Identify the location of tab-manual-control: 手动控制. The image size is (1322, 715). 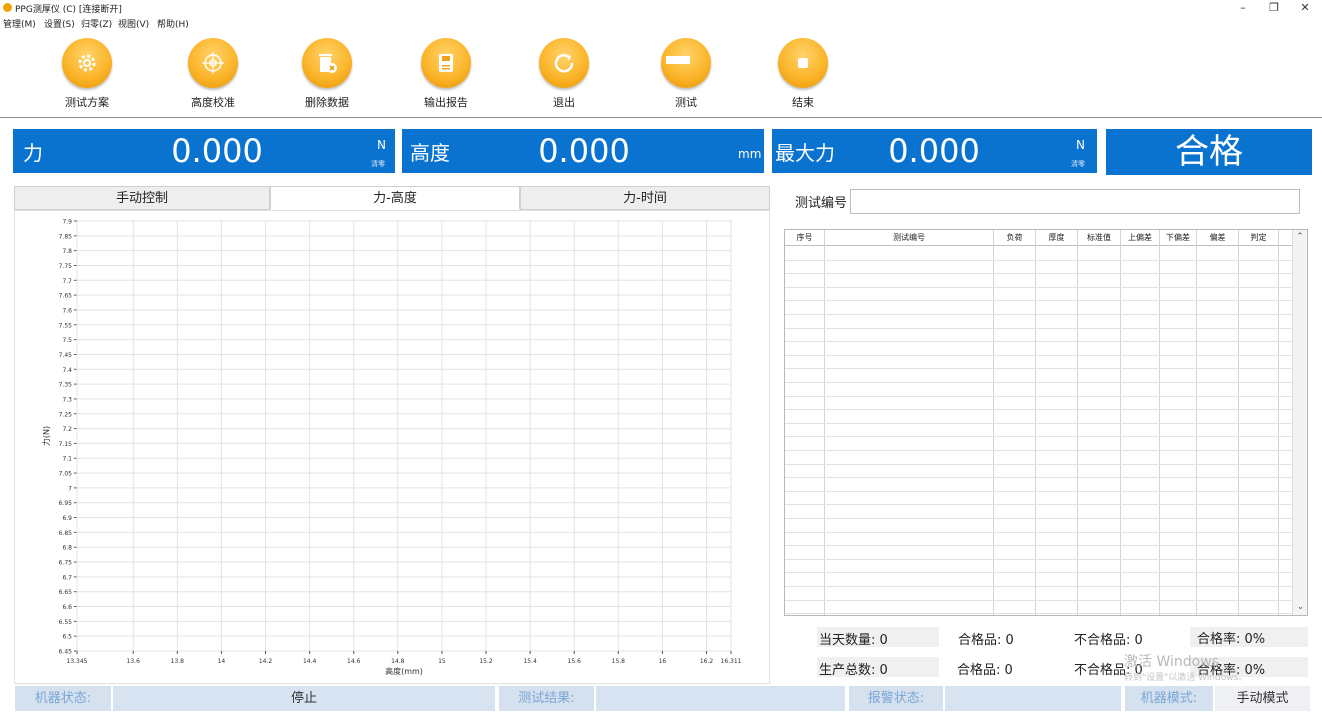
(142, 198).